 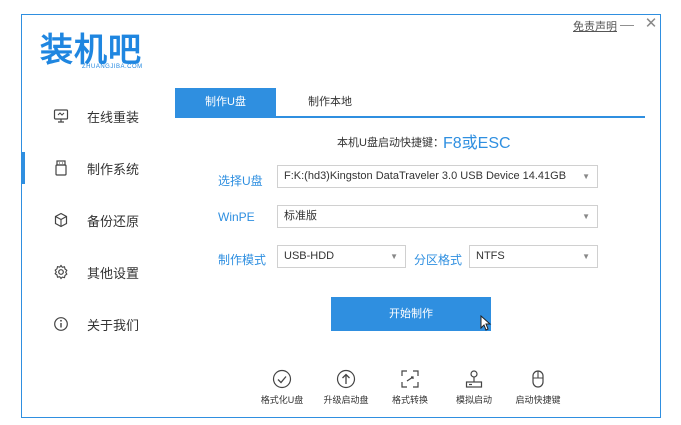 I want to click on mode-select-value: USB-HDD, so click(x=309, y=256).